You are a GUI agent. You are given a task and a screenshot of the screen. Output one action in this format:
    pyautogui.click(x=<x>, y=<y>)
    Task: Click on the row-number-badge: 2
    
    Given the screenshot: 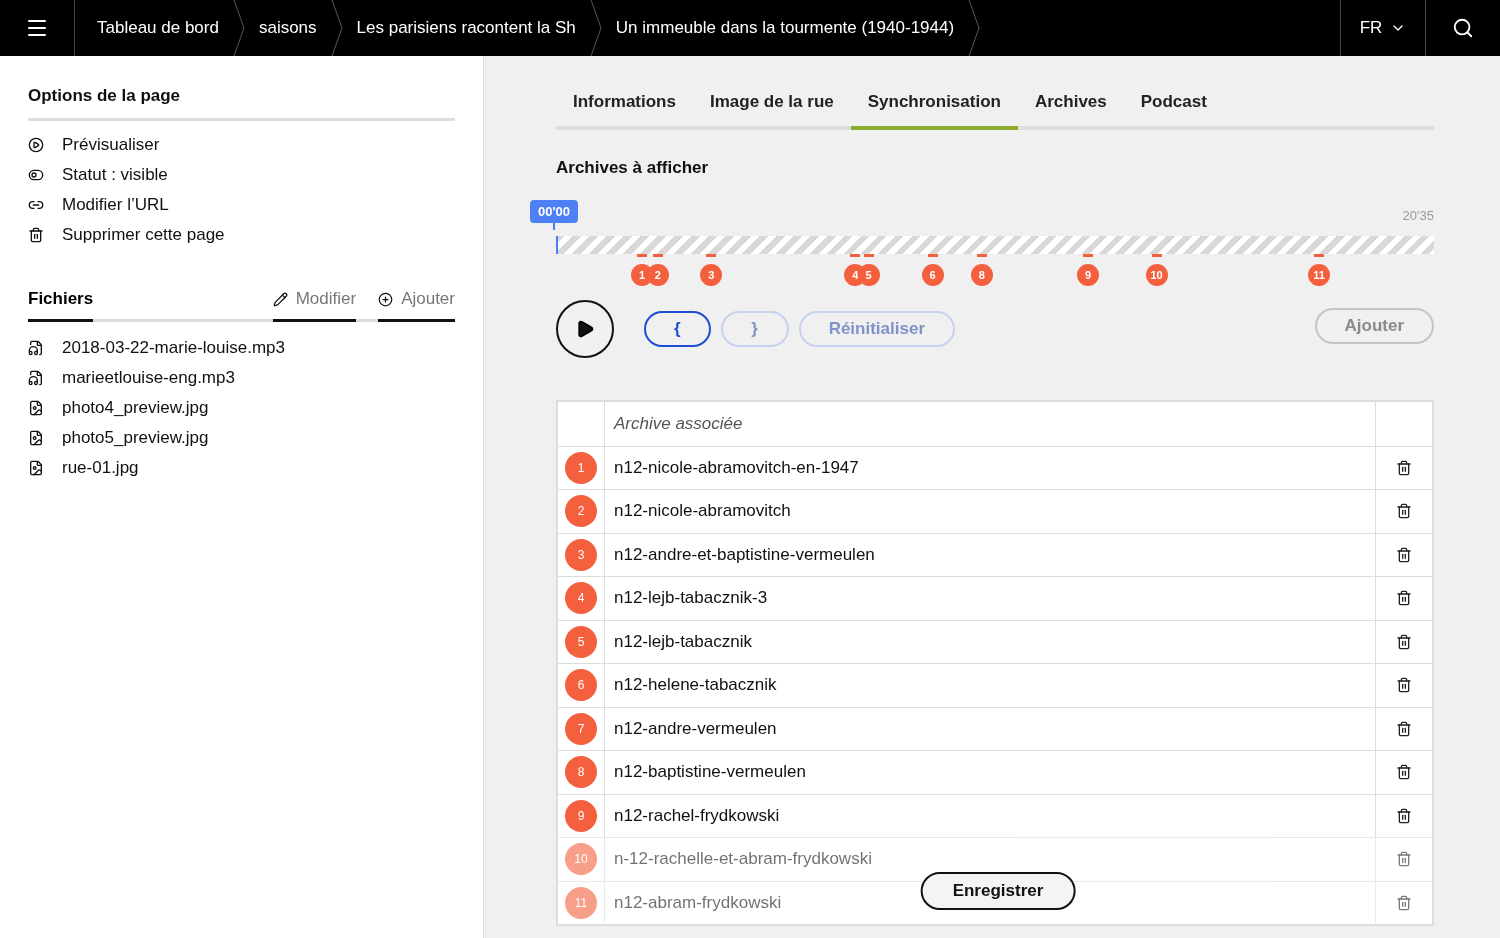 What is the action you would take?
    pyautogui.click(x=581, y=511)
    